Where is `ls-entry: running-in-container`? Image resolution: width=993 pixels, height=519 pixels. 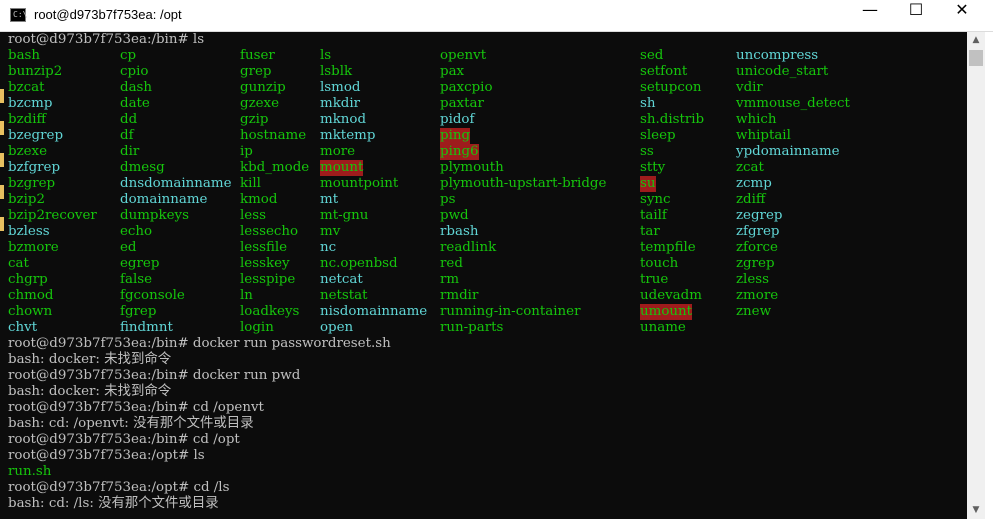 ls-entry: running-in-container is located at coordinates (510, 311).